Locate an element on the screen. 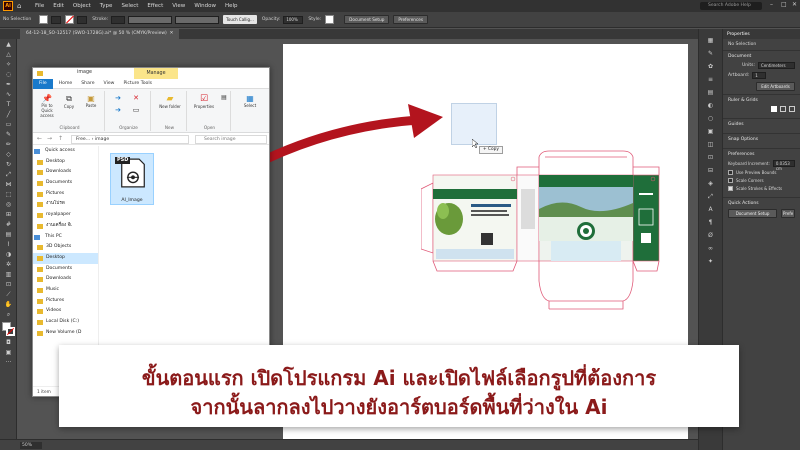  layers-icon: ◫ is located at coordinates (711, 145).